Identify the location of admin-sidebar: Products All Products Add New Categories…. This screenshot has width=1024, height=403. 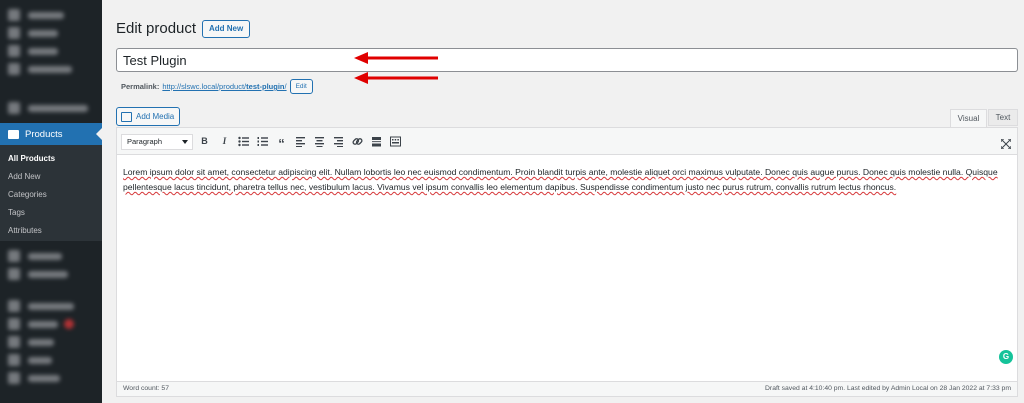
(51, 201).